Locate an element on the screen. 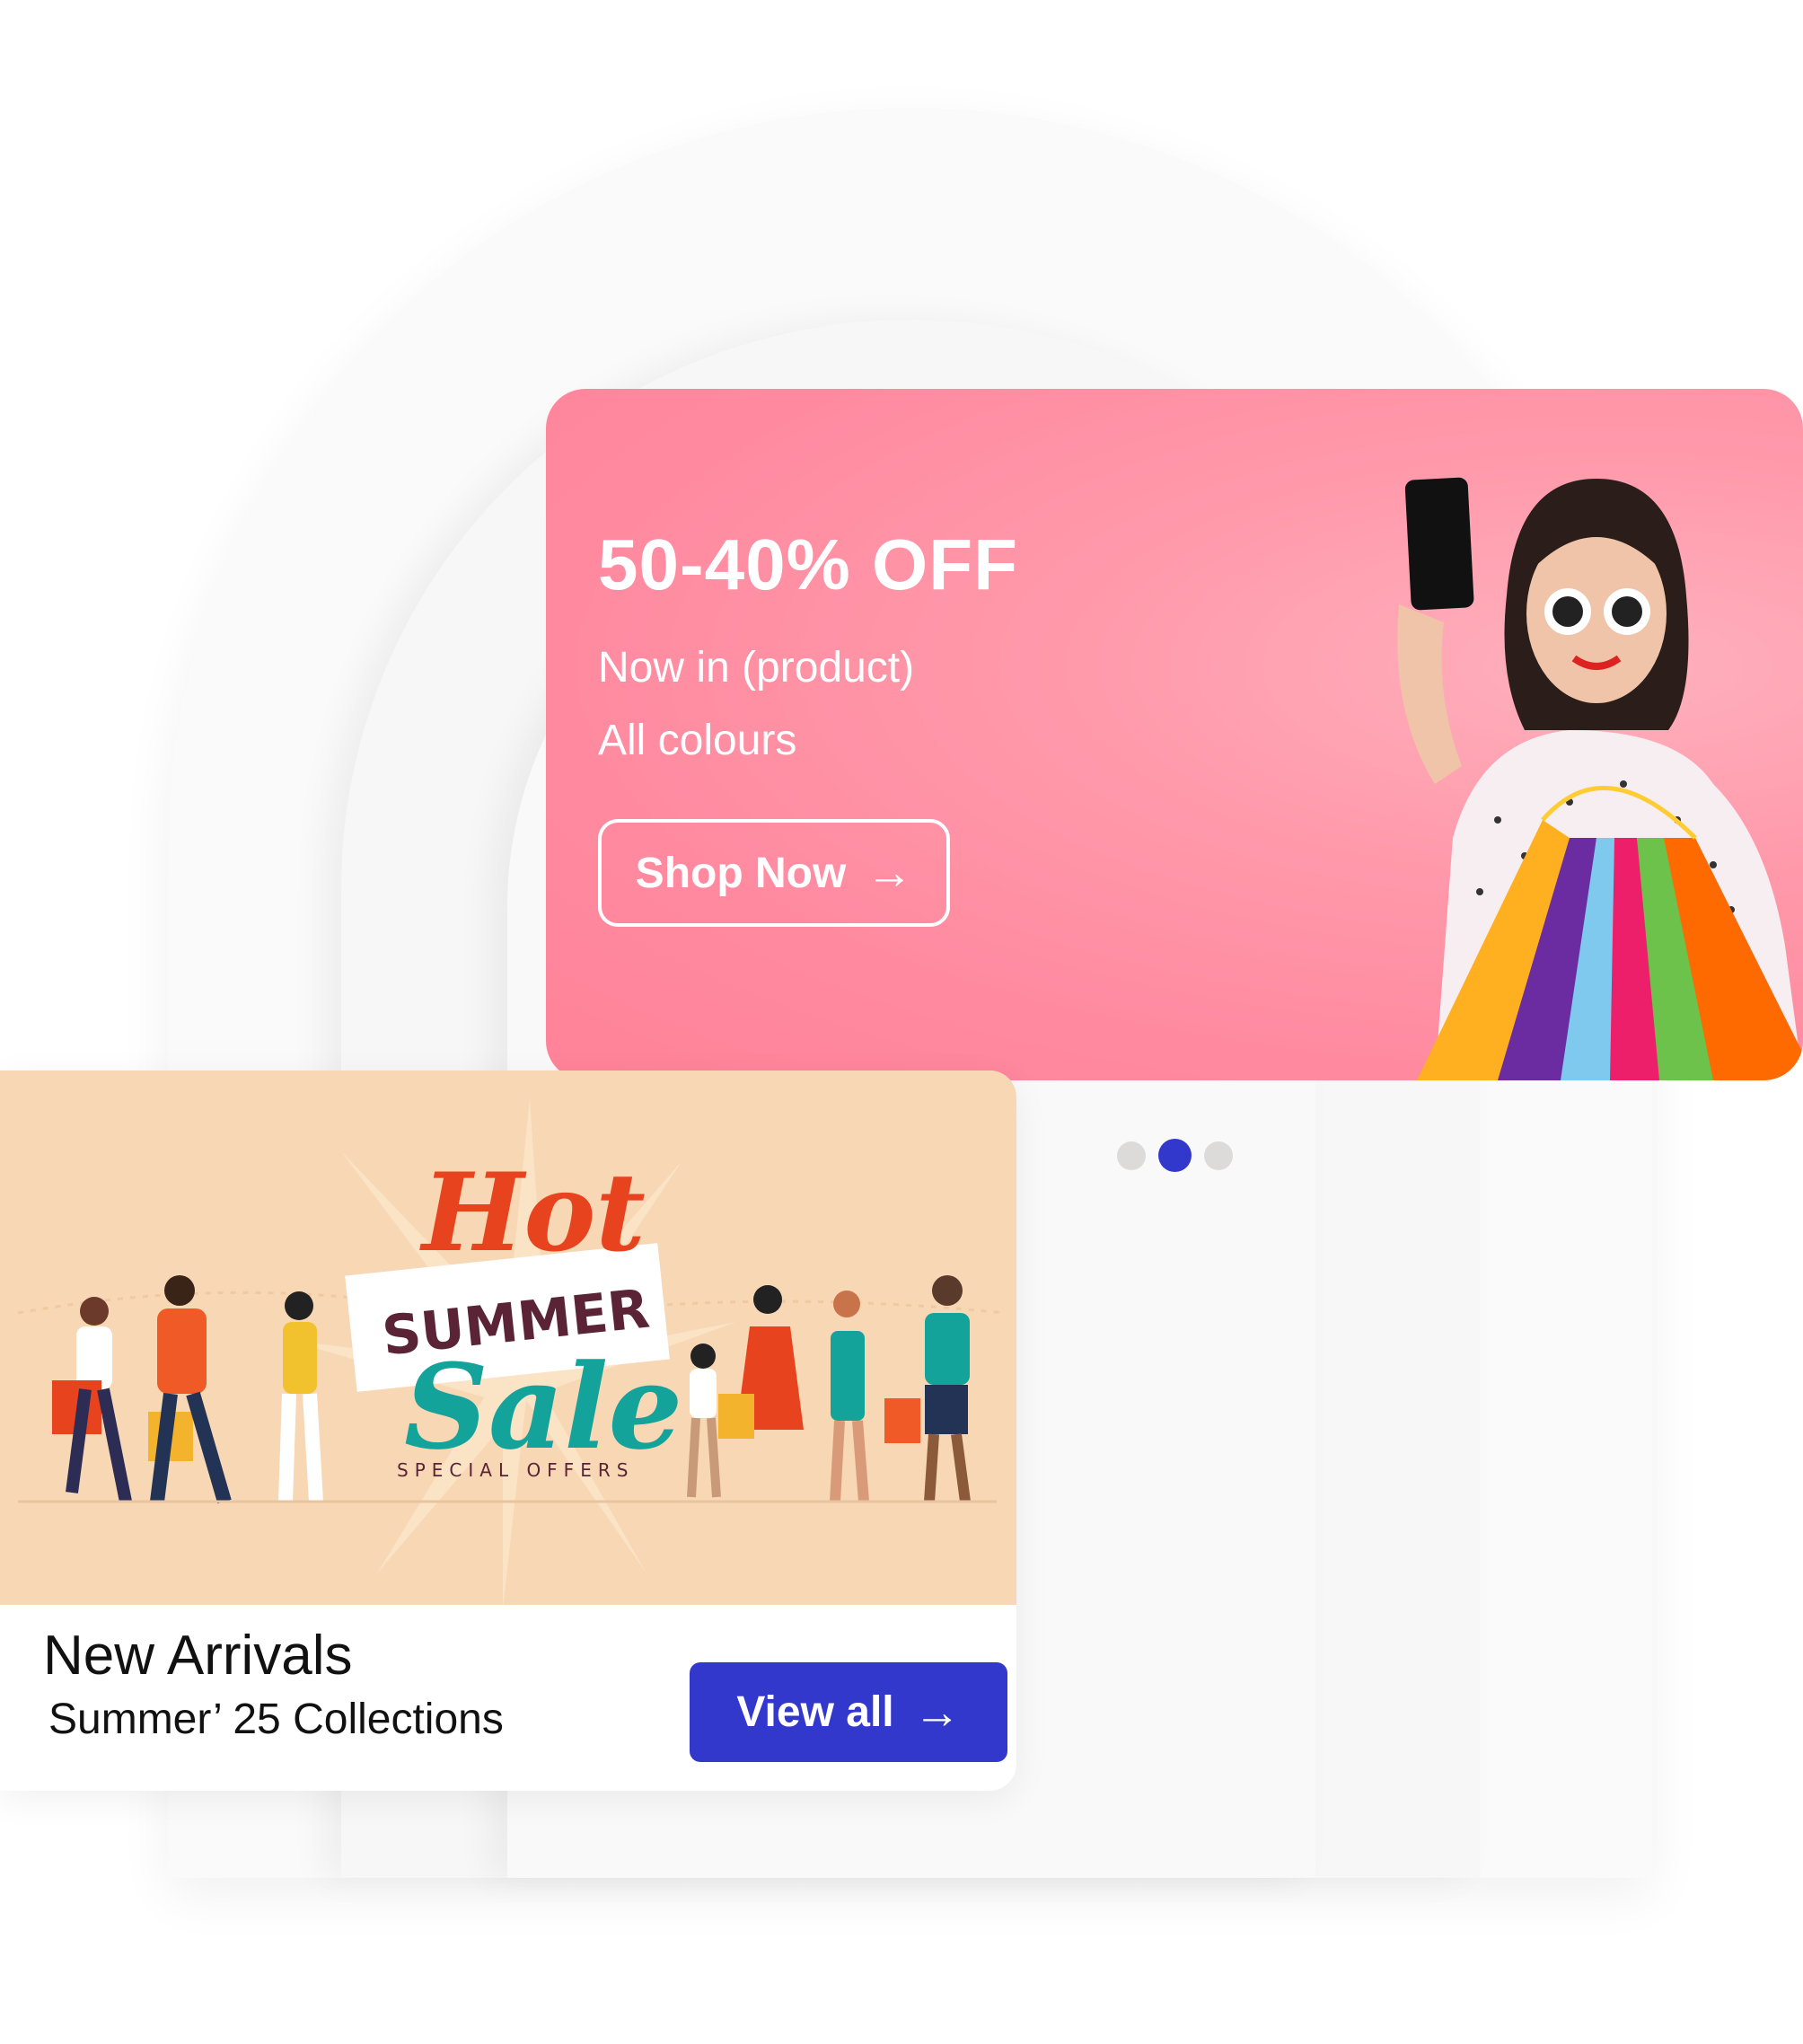  card-subtitle: Summer’ 25 Collections is located at coordinates (276, 1720).